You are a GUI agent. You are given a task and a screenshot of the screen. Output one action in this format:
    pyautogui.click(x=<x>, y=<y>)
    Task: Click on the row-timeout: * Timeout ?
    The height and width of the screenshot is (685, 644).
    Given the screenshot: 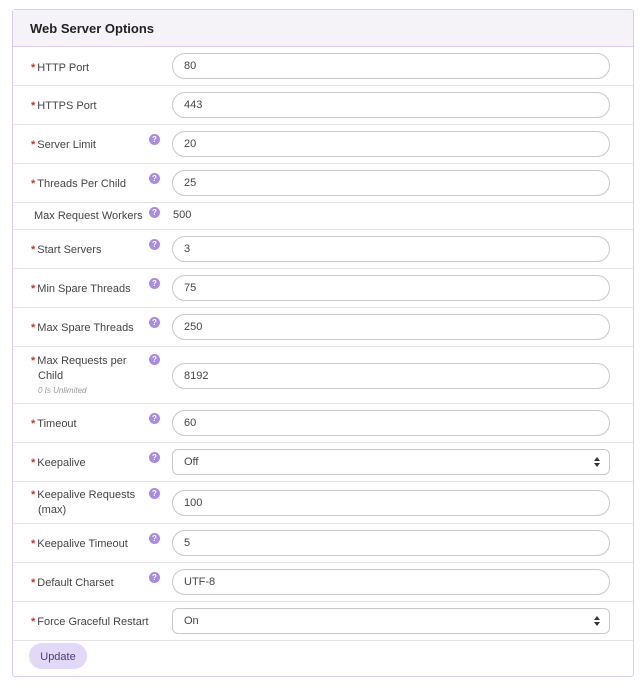 What is the action you would take?
    pyautogui.click(x=323, y=423)
    